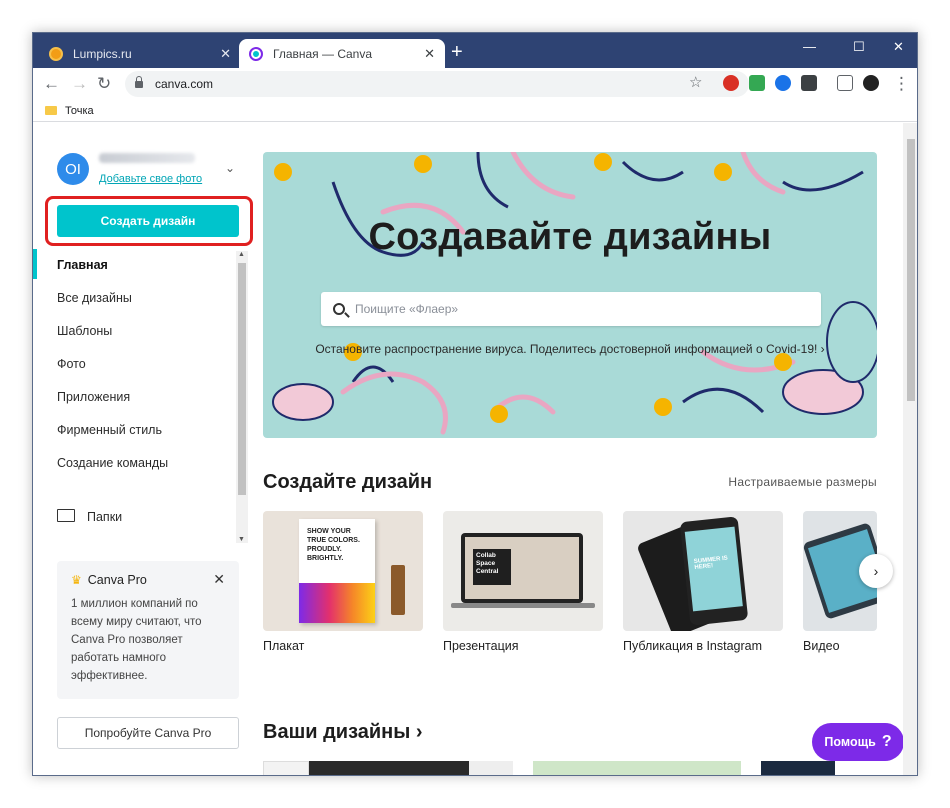 Image resolution: width=950 pixels, height=808 pixels. I want to click on tab-label: Lumpics.ru, so click(102, 53).